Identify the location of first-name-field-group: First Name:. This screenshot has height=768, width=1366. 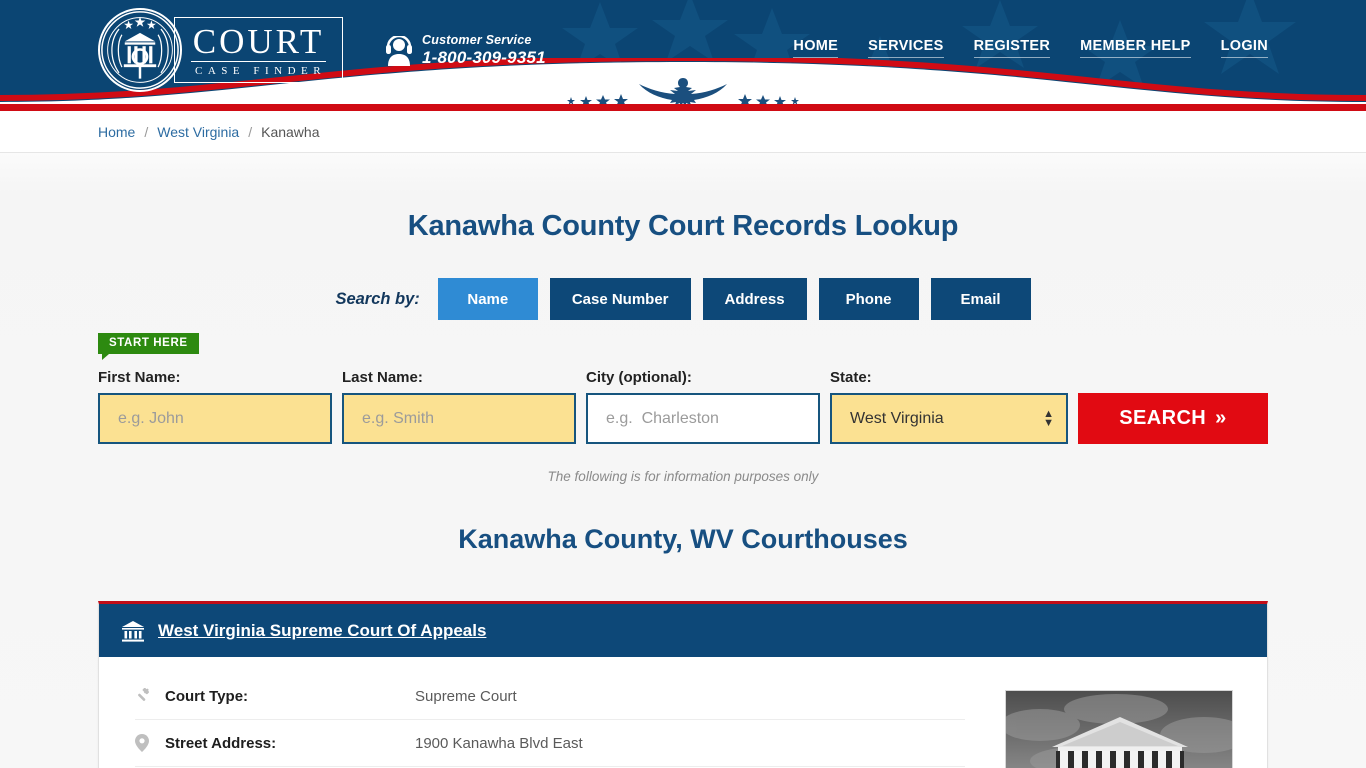
(215, 406).